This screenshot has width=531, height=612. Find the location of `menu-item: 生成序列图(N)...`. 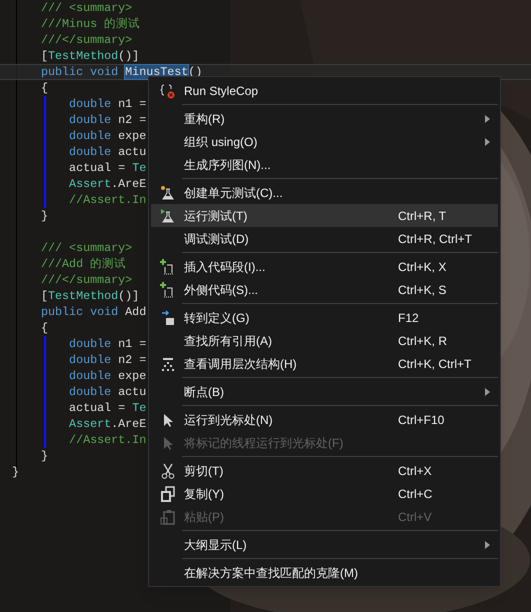

menu-item: 生成序列图(N)... is located at coordinates (324, 164).